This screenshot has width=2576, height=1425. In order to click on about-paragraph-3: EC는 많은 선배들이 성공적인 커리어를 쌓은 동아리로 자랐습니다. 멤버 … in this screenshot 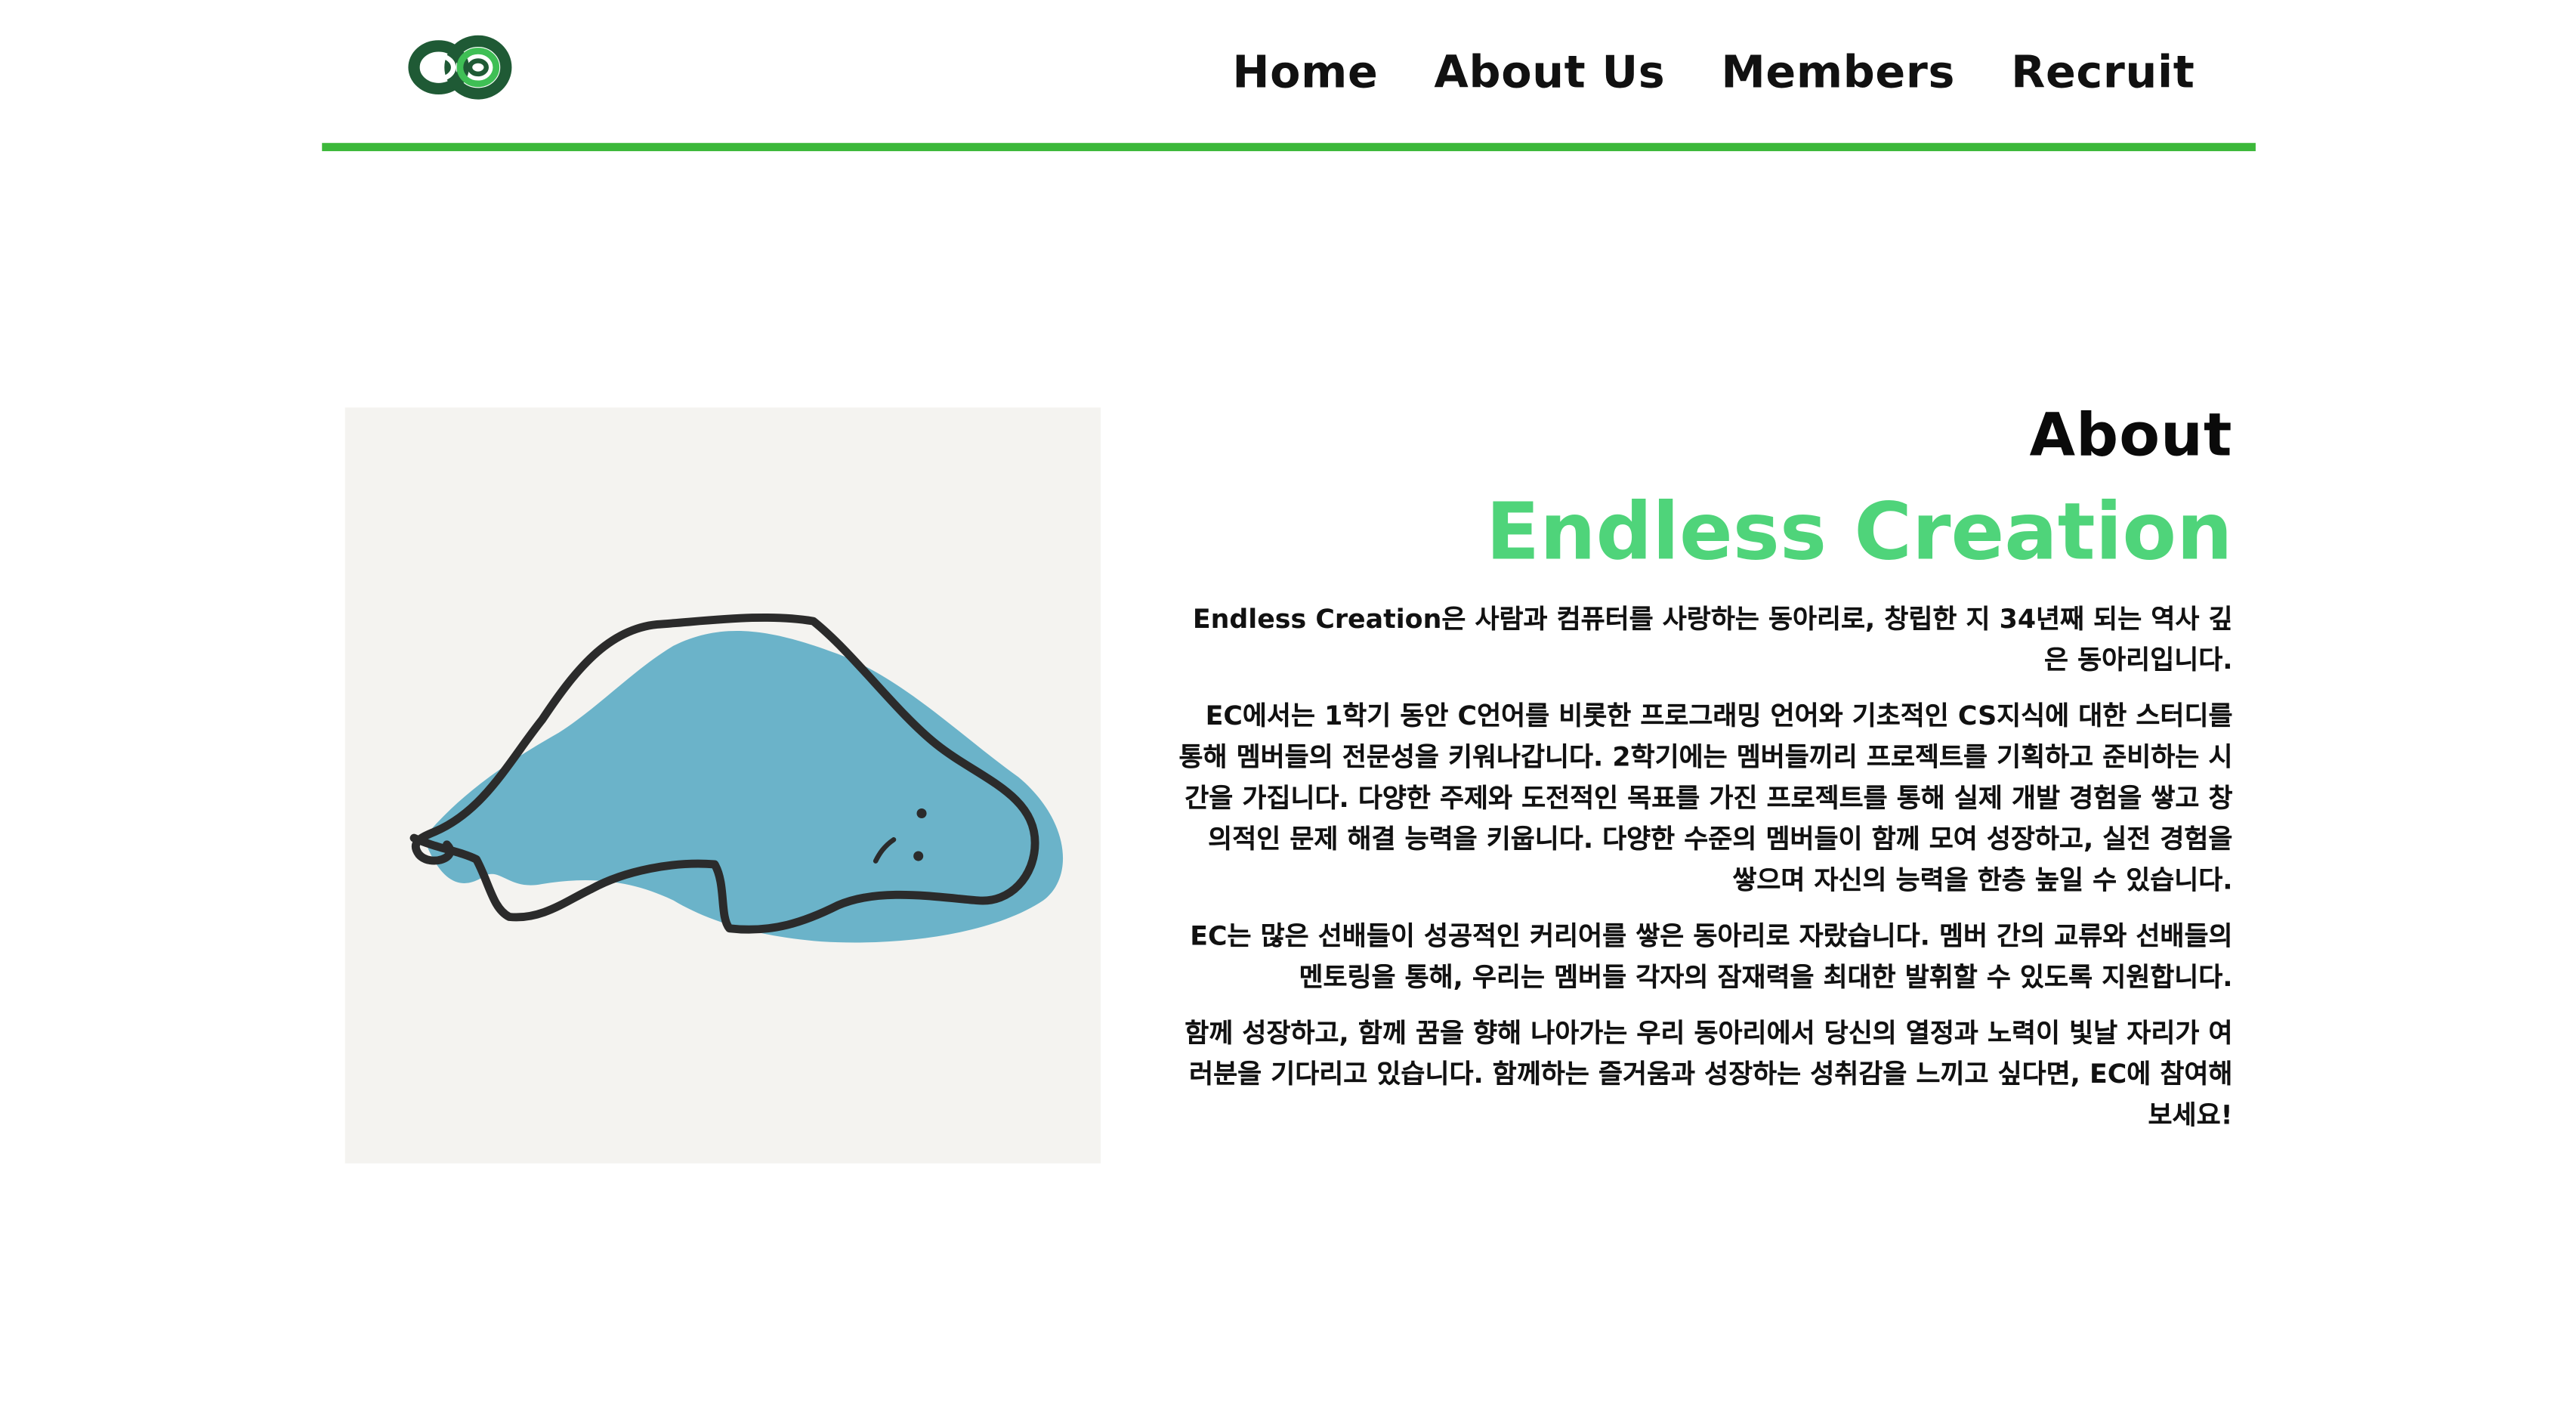, I will do `click(1711, 956)`.